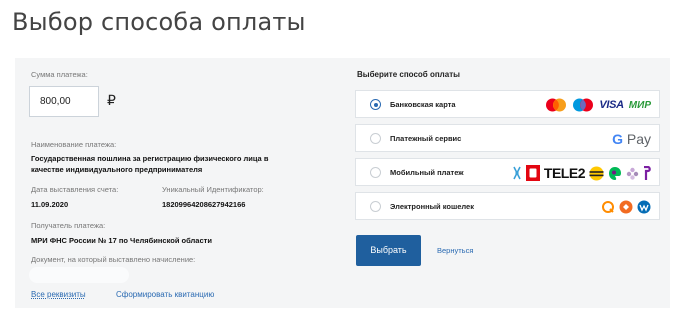  I want to click on uid-value: 18209964208627942166, so click(204, 204).